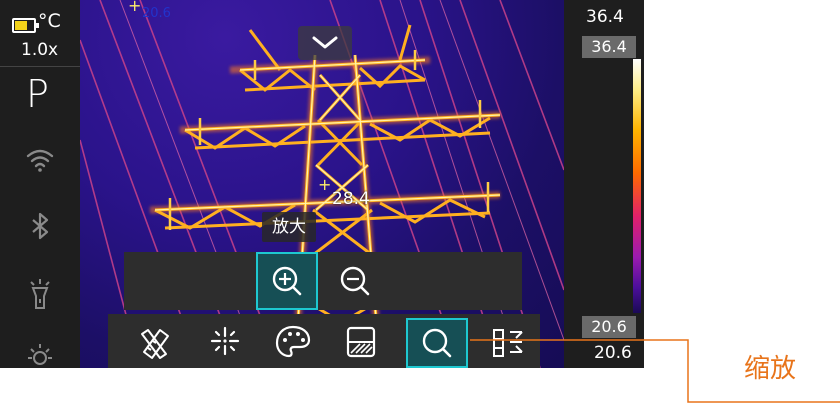 Image resolution: width=840 pixels, height=410 pixels. Describe the element at coordinates (655, 371) in the screenshot. I see `callout-leader-line` at that location.